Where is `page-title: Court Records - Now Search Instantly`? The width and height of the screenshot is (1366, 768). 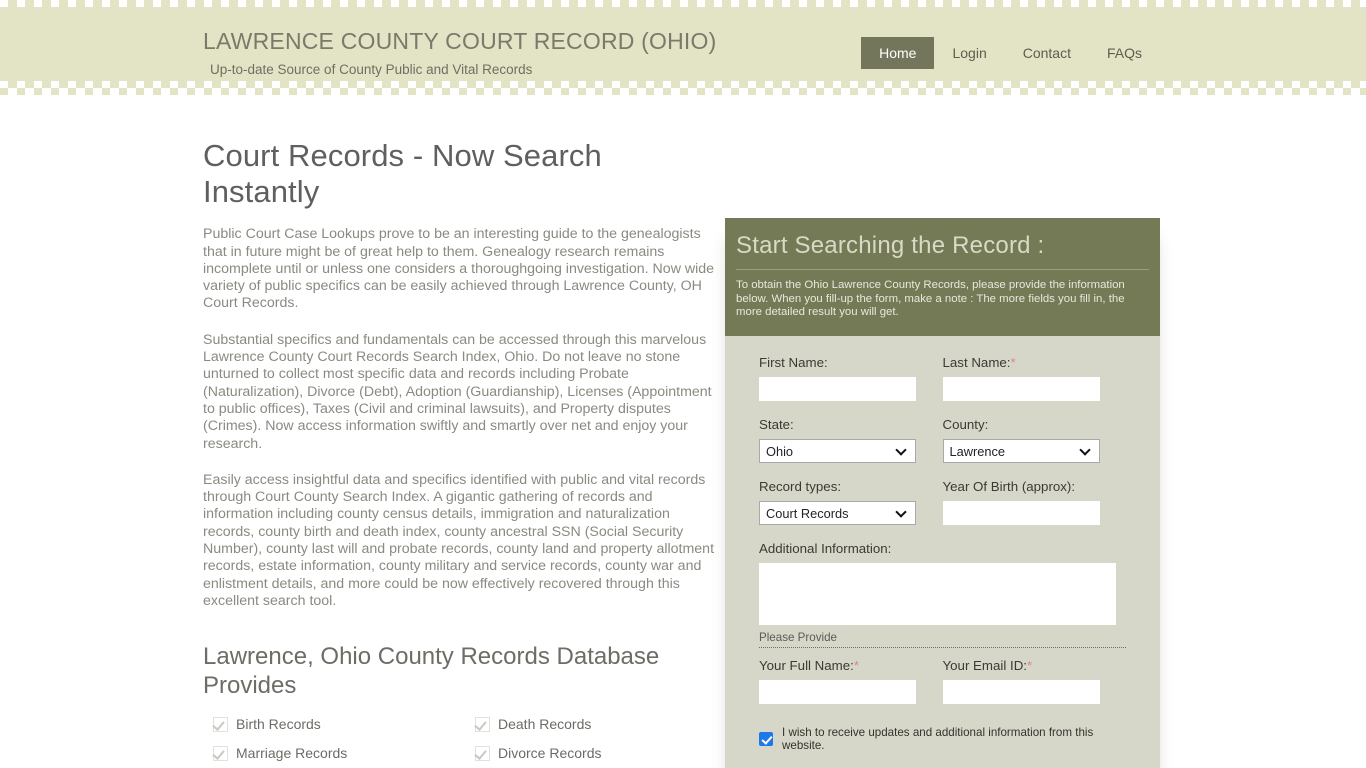 page-title: Court Records - Now Search Instantly is located at coordinates (402, 173).